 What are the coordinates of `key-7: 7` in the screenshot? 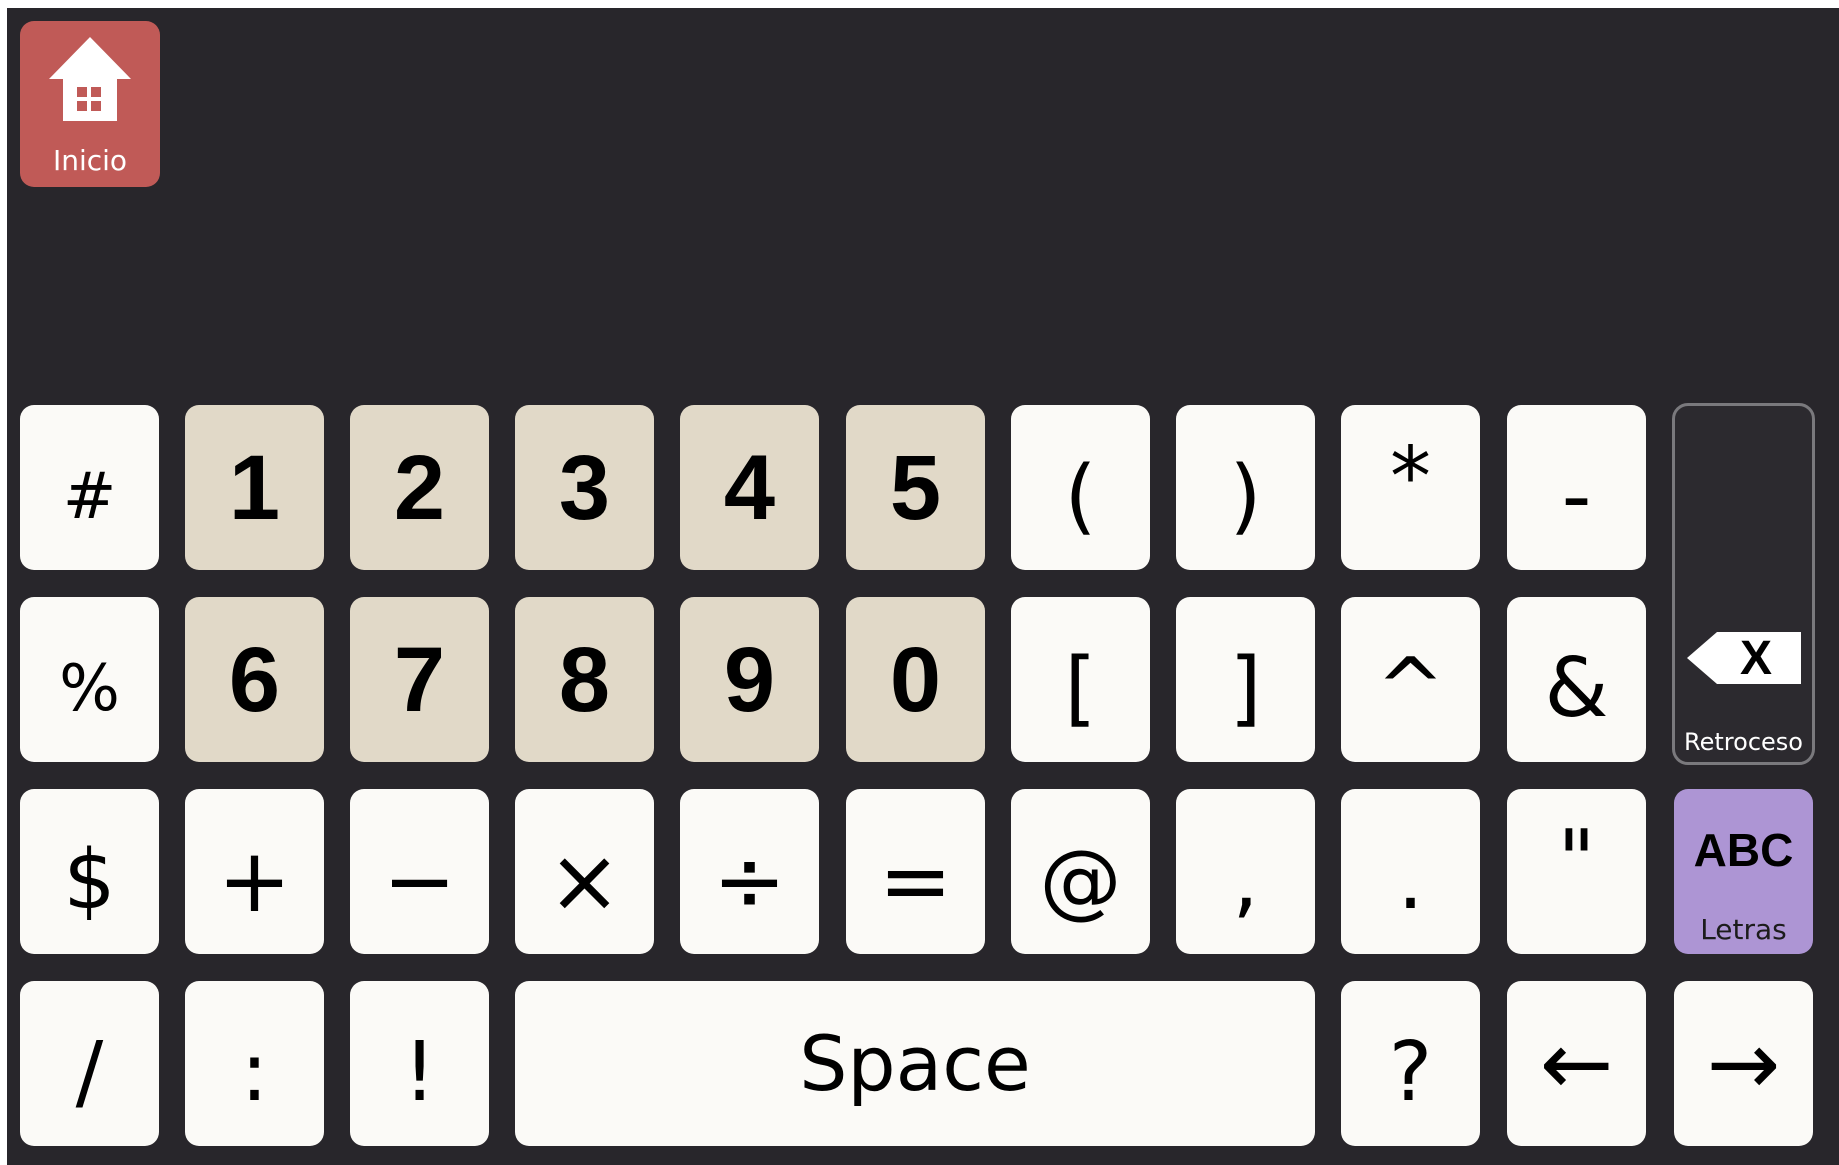 It's located at (419, 679).